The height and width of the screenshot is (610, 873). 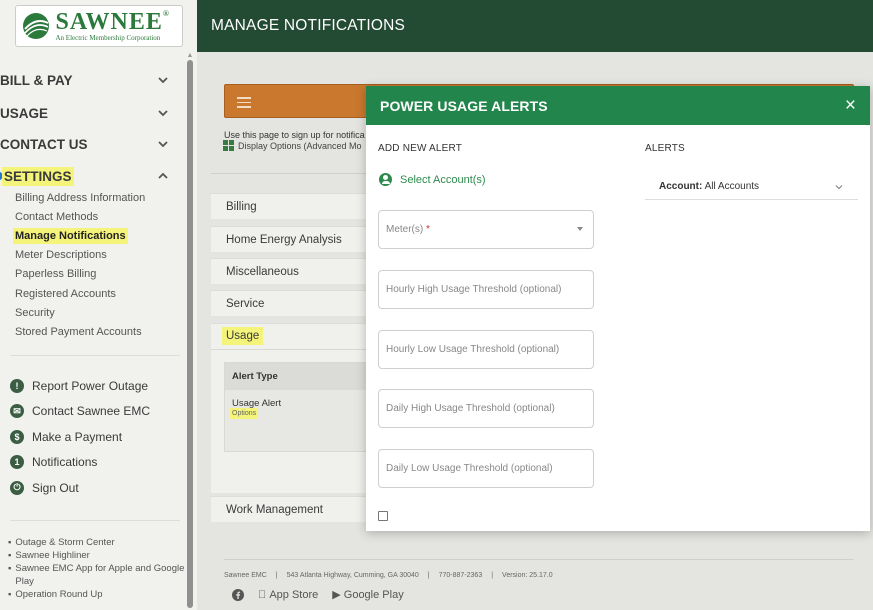 I want to click on action-label: Make a Payment, so click(x=77, y=436).